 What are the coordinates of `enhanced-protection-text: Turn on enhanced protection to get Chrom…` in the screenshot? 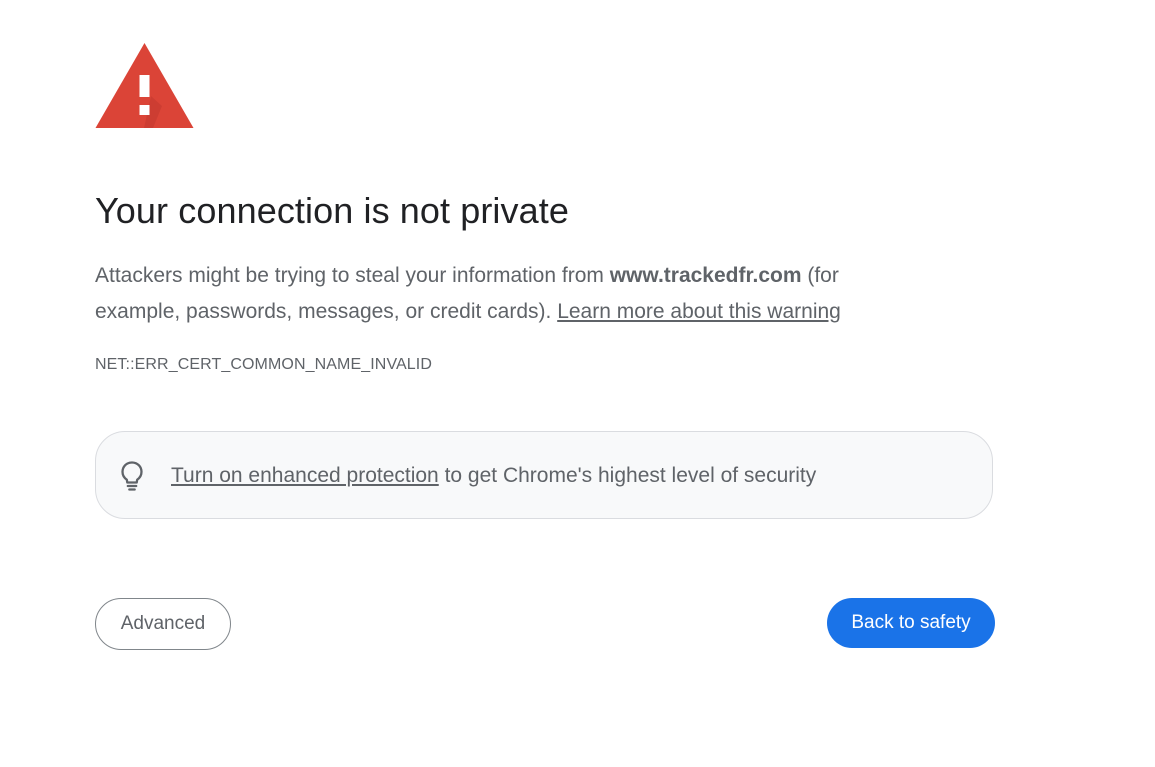 It's located at (493, 476).